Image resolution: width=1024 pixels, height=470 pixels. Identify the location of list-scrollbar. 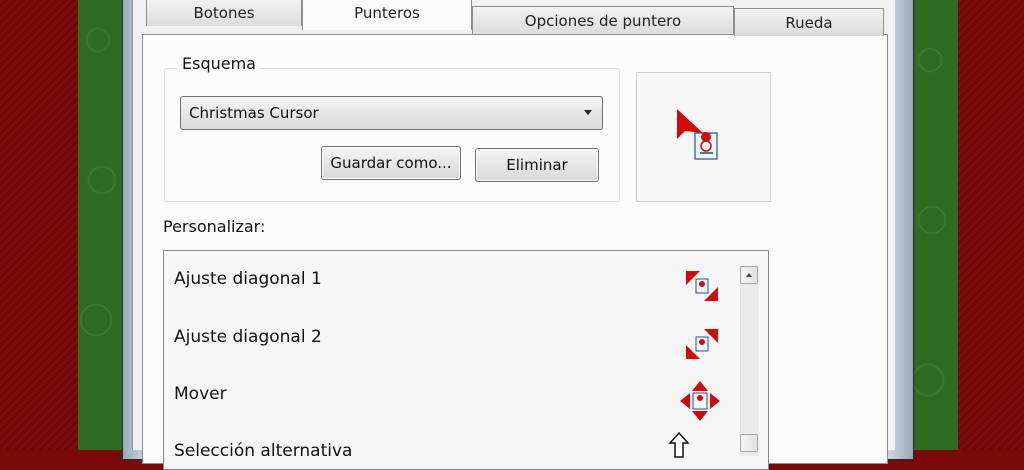
(749, 361).